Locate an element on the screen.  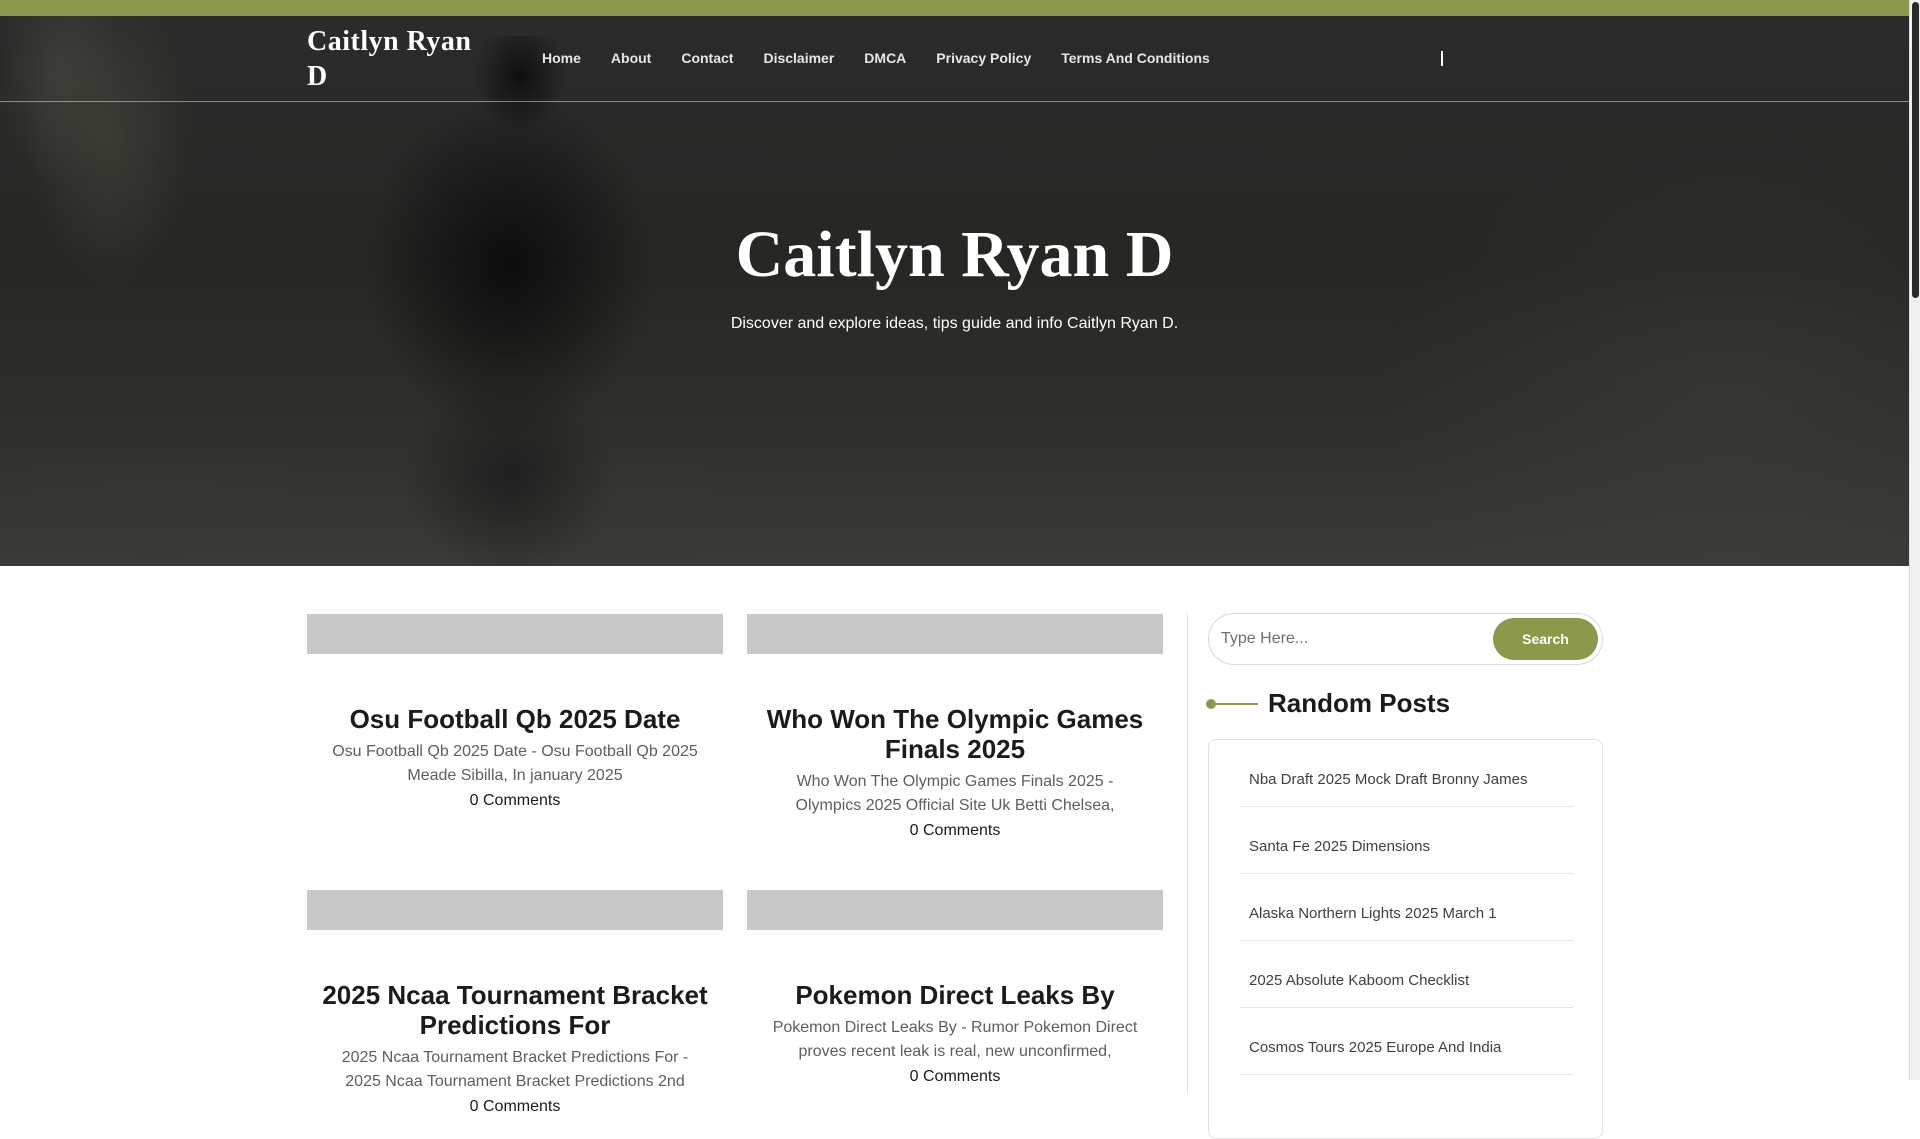
hero-title: Caitlyn Ryan D is located at coordinates (954, 254).